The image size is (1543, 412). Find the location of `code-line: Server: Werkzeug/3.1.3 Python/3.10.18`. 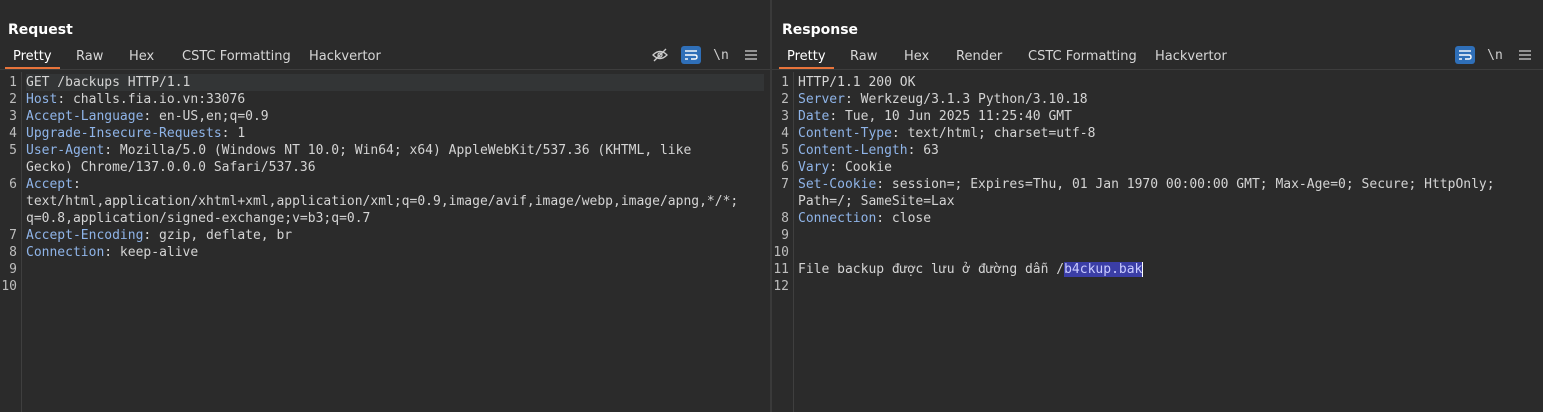

code-line: Server: Werkzeug/3.1.3 Python/3.10.18 is located at coordinates (1167, 99).